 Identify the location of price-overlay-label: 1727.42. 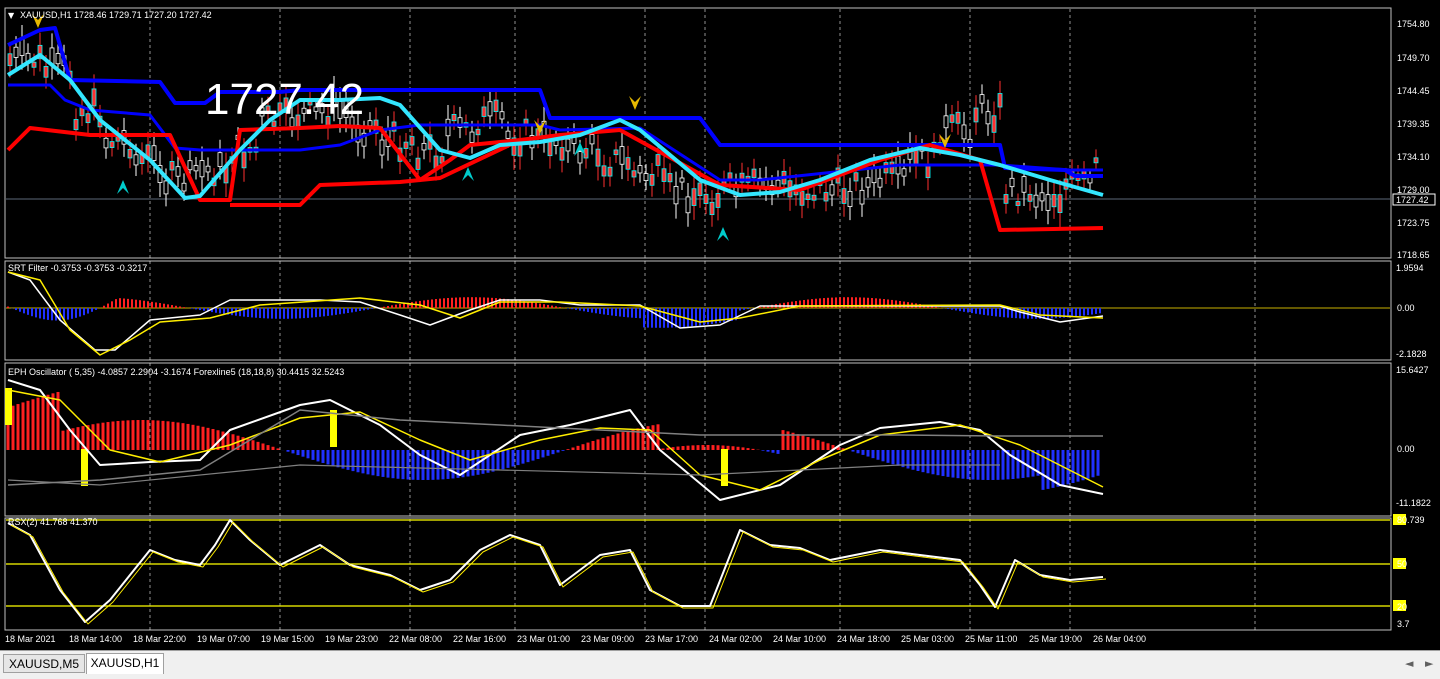
(284, 99).